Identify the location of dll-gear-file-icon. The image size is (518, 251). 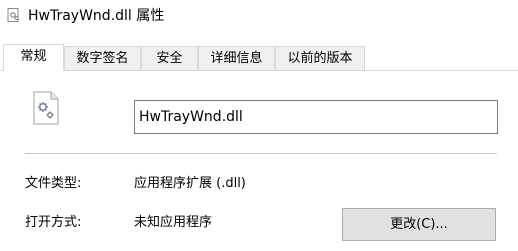
(46, 108).